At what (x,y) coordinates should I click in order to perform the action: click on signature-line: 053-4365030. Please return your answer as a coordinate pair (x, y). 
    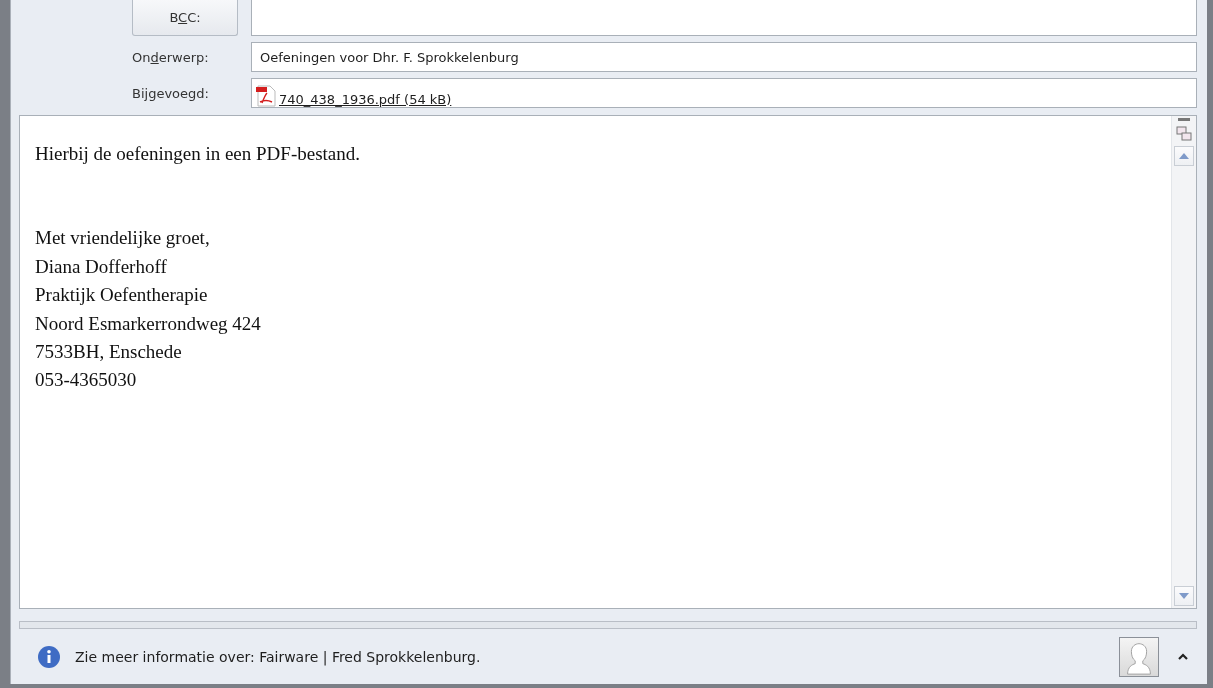
    Looking at the image, I should click on (86, 380).